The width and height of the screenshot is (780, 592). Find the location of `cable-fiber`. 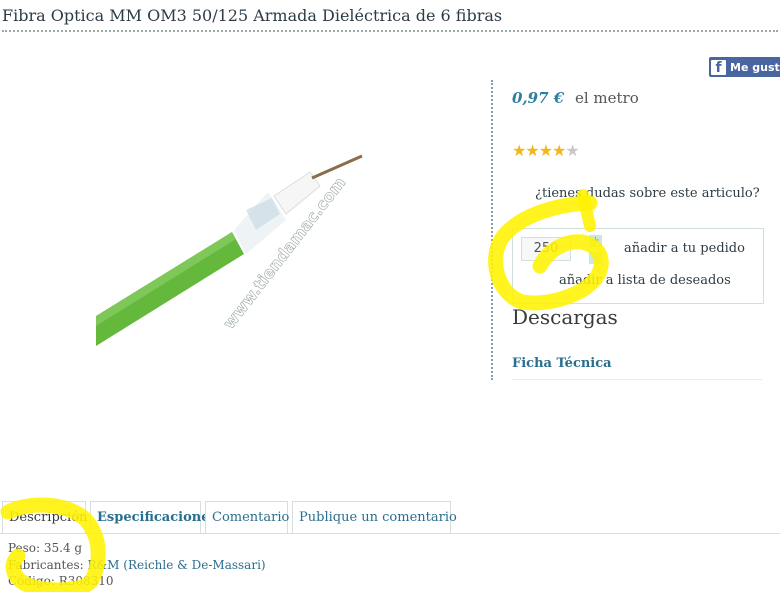

cable-fiber is located at coordinates (337, 167).